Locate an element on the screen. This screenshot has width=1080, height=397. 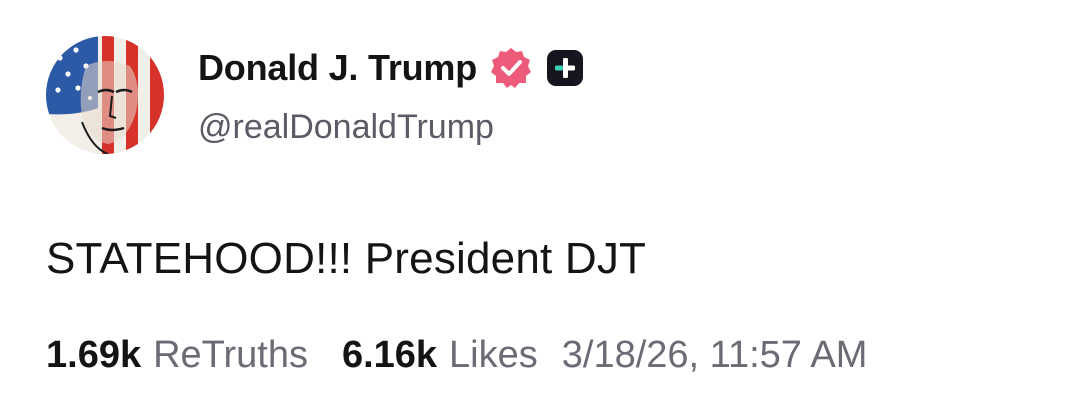
likes-stat: 6.16k Likes is located at coordinates (440, 355).